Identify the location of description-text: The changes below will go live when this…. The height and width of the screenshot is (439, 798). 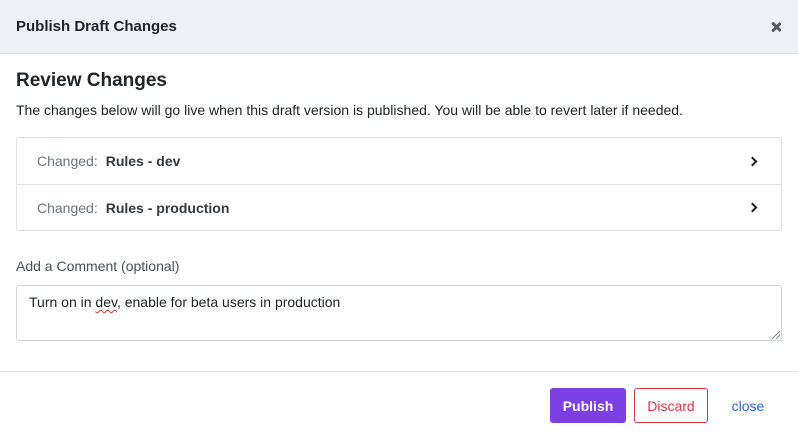
(349, 110).